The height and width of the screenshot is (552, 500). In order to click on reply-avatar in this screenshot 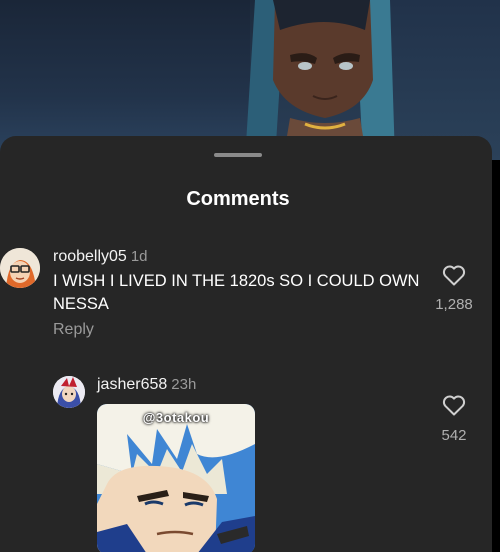, I will do `click(69, 392)`.